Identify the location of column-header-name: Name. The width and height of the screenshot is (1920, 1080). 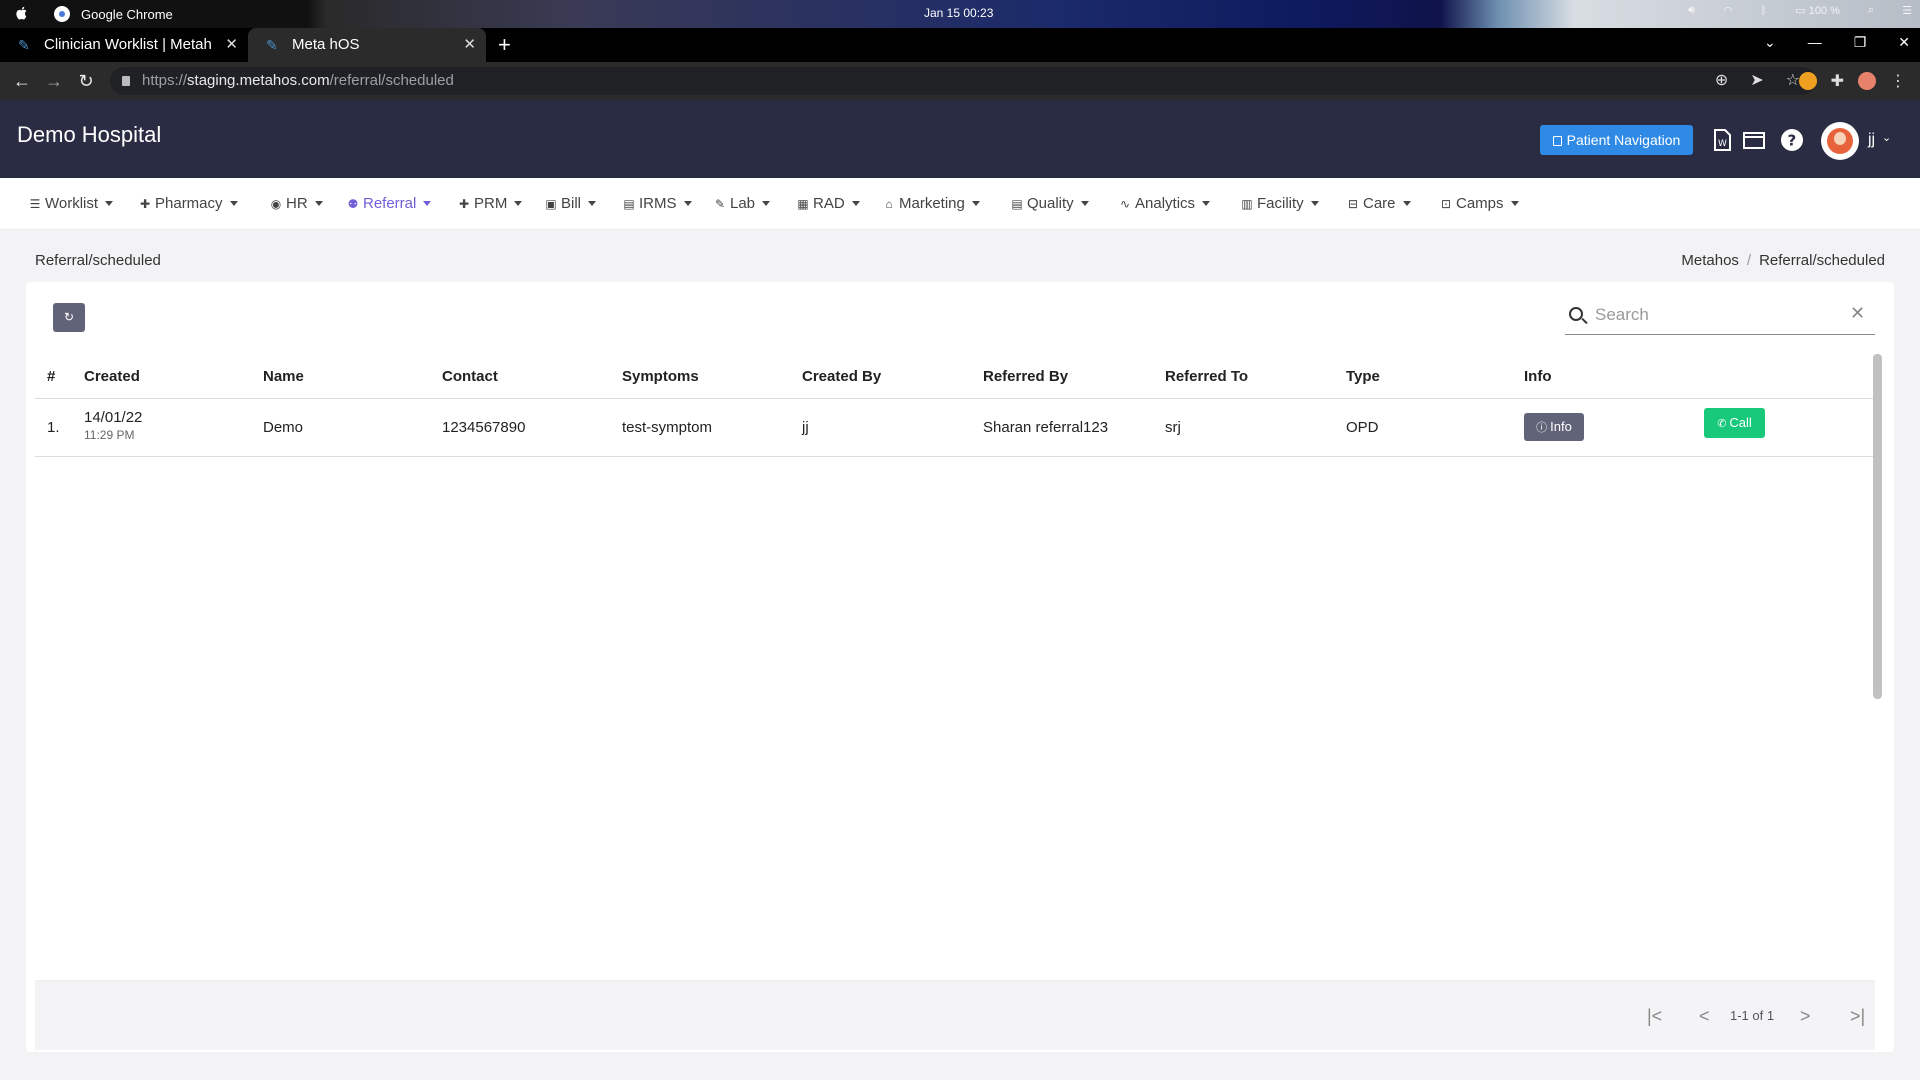
(283, 376).